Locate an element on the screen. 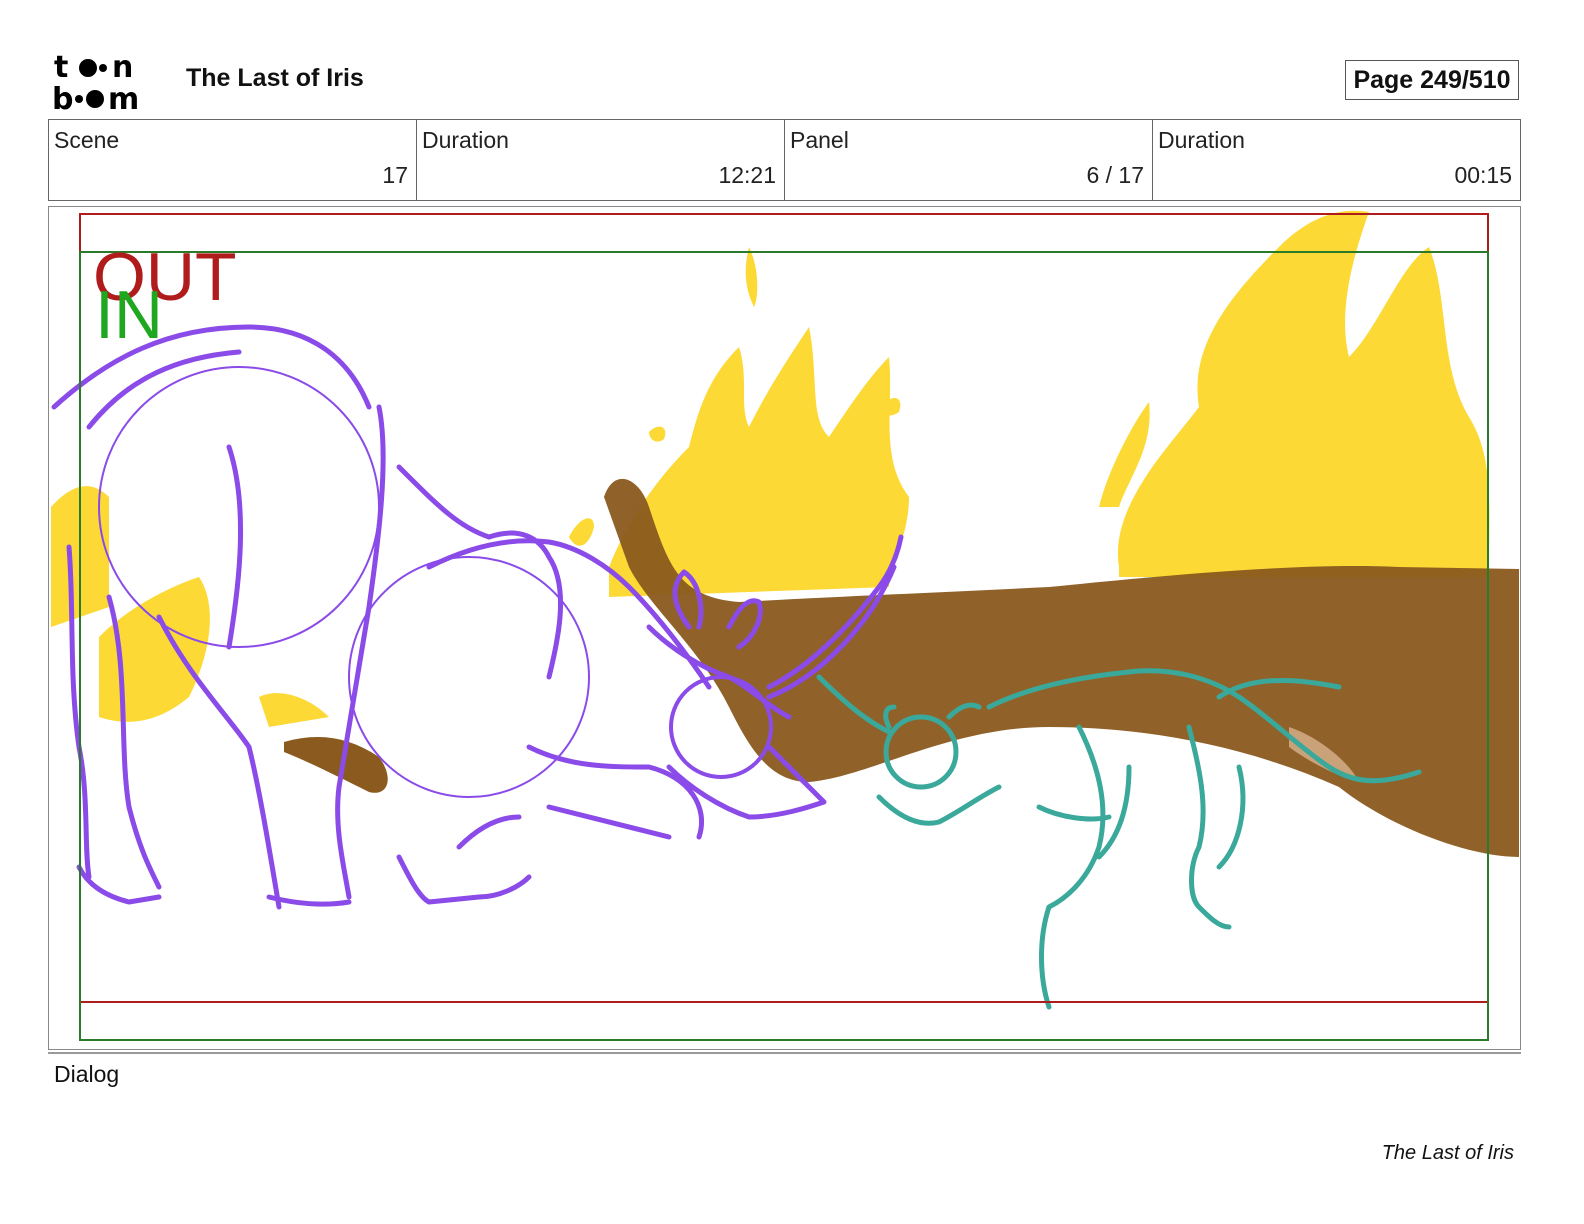  dialog-label: Dialog is located at coordinates (87, 1074).